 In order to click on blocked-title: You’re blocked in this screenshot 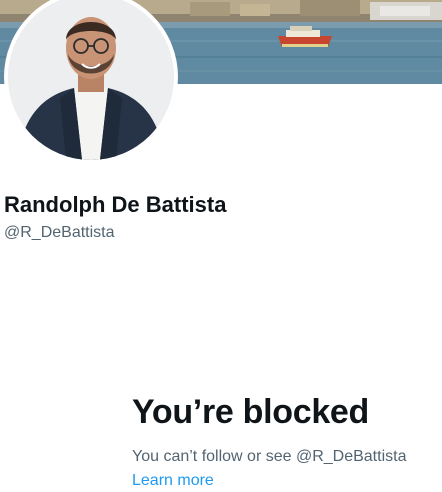, I will do `click(251, 412)`.